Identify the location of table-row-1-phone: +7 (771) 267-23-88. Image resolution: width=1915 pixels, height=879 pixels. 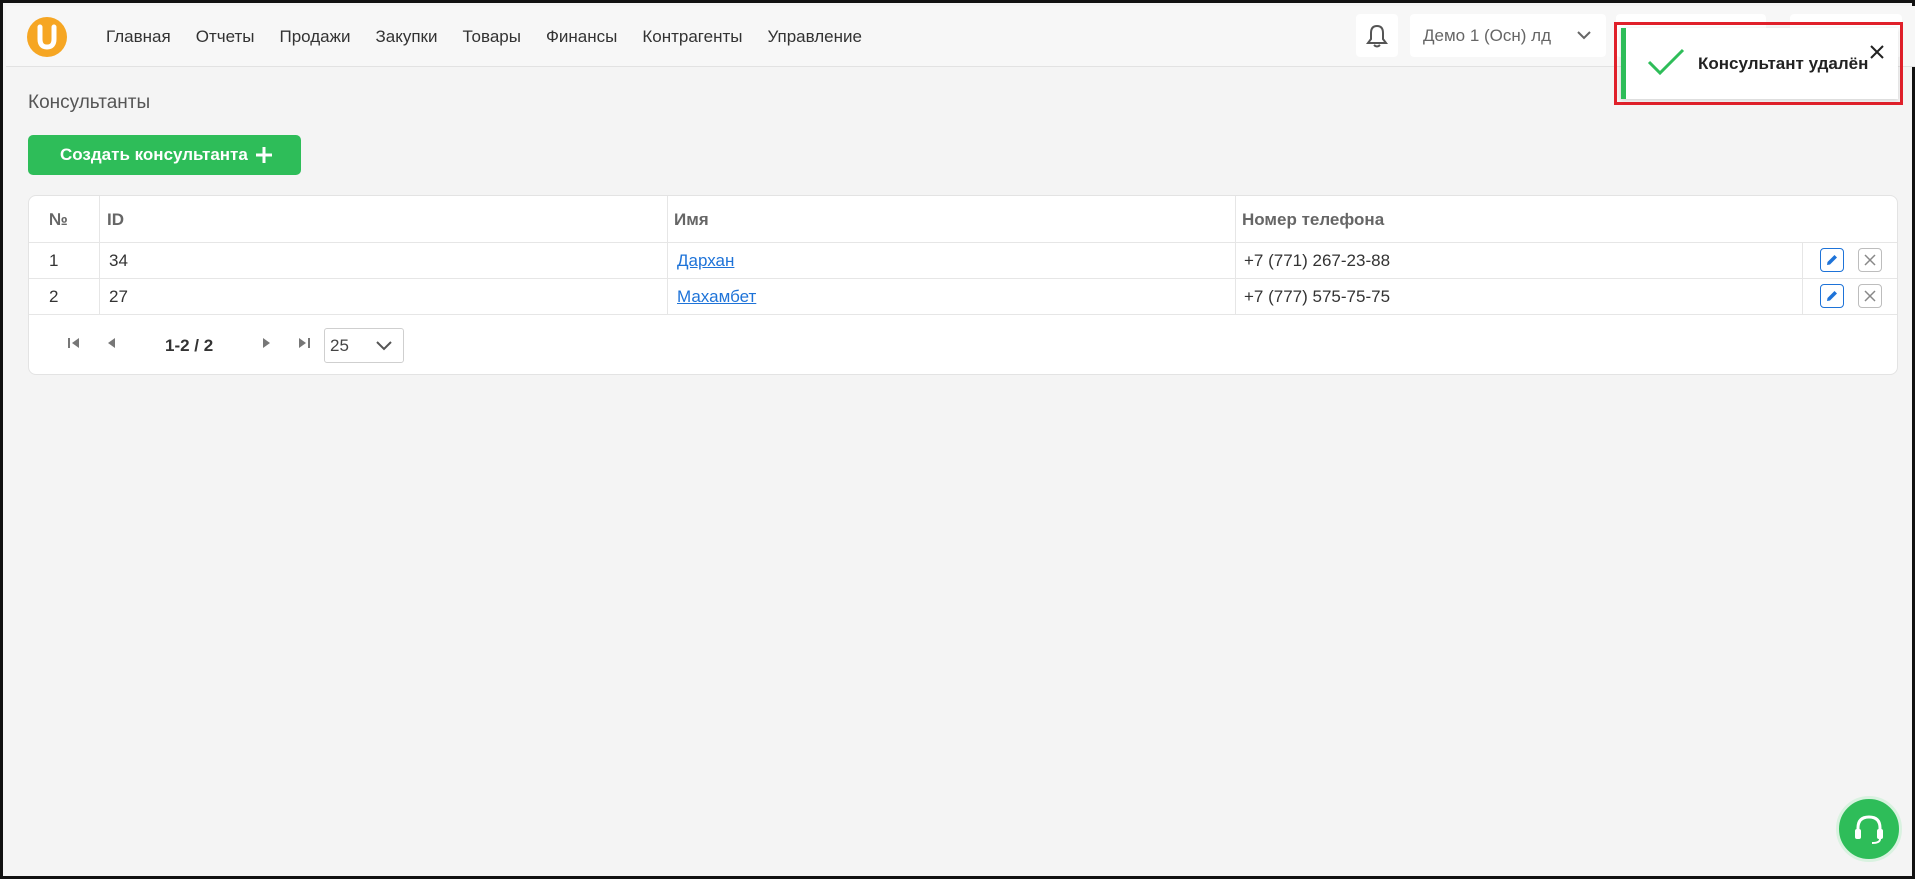
(1317, 260).